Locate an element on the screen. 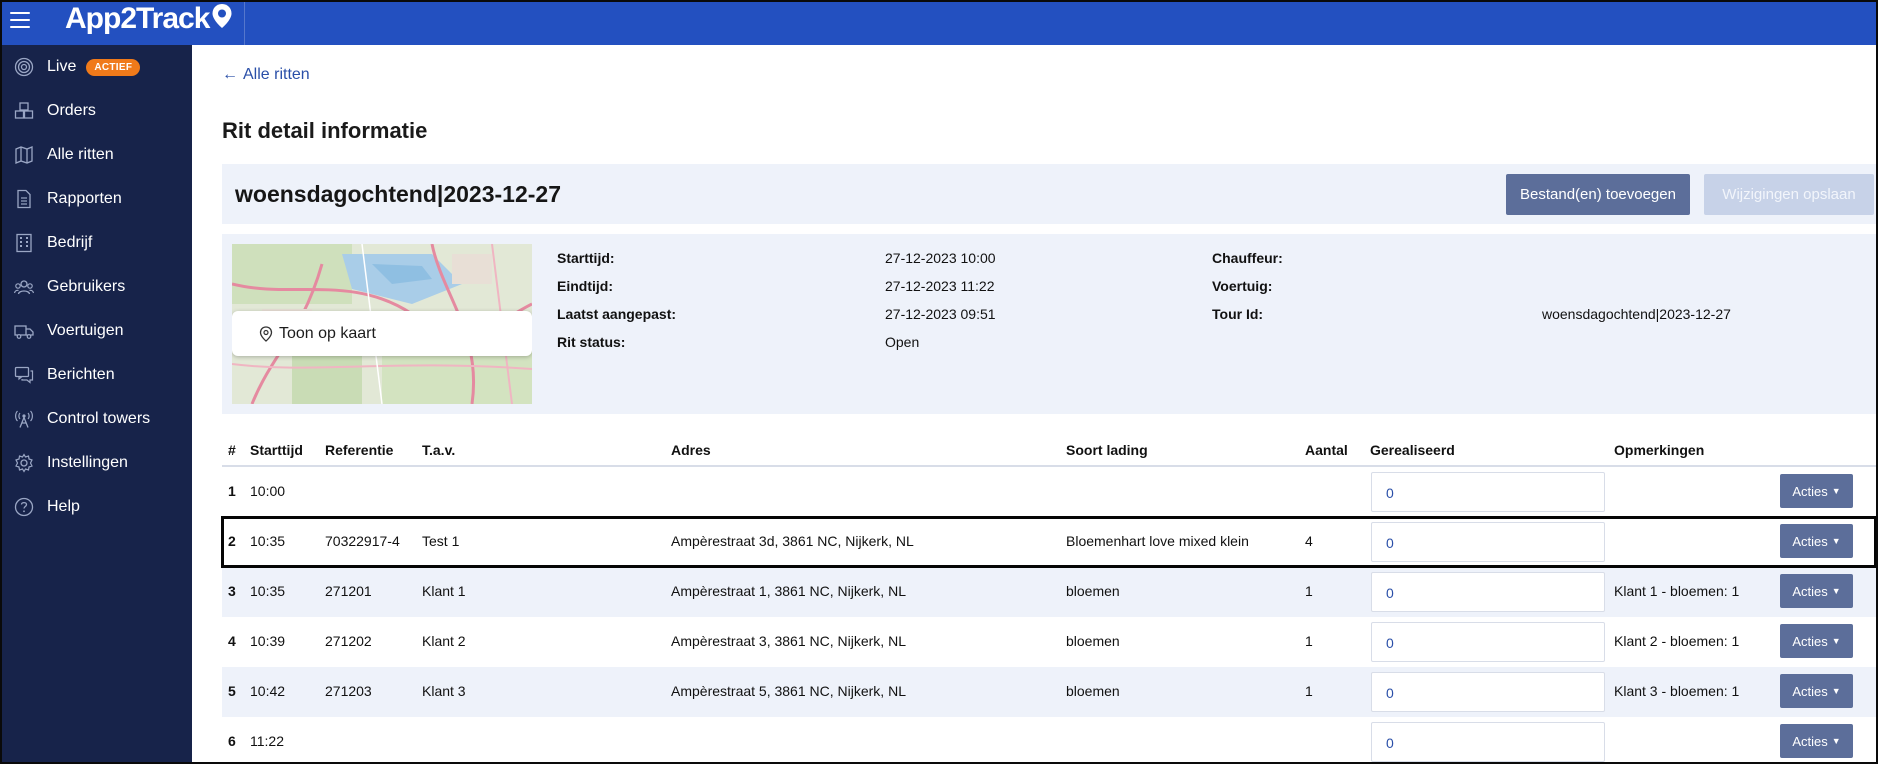  sidebar-item-label: Gebruikers is located at coordinates (86, 286).